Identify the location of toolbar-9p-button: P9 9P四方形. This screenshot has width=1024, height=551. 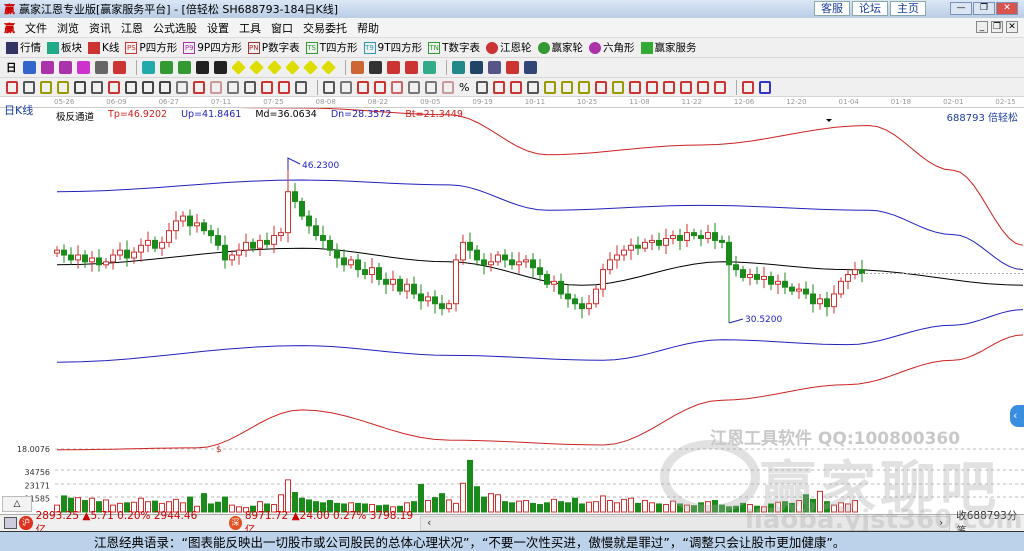
(212, 47).